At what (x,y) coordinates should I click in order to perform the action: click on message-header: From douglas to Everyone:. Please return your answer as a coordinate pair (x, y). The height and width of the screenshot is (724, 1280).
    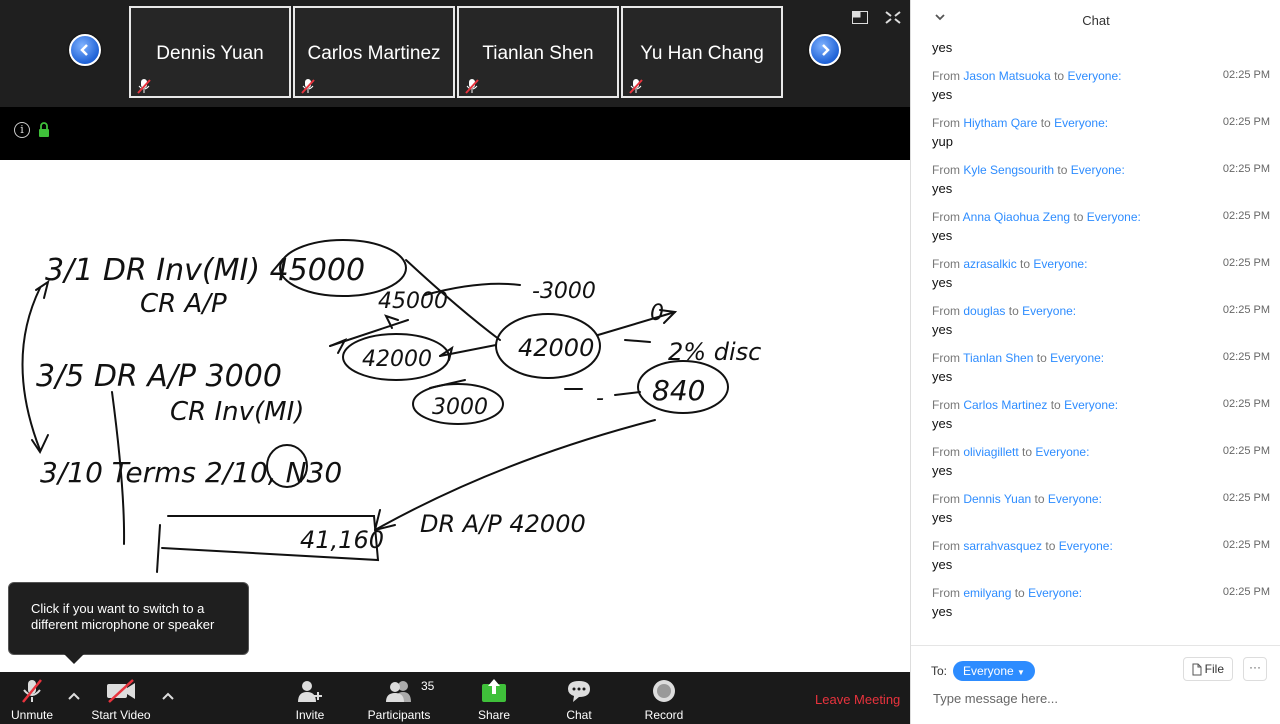
    Looking at the image, I should click on (1004, 311).